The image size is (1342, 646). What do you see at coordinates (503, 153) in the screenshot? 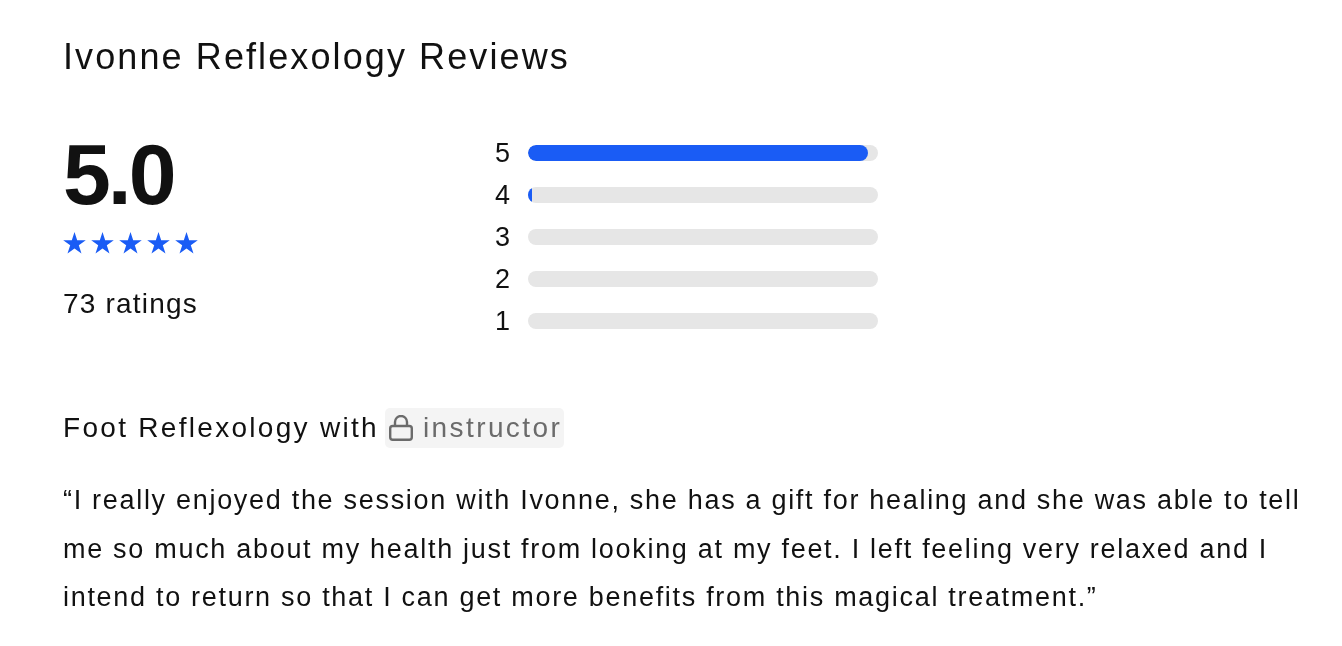
I see `star-level-label: 5` at bounding box center [503, 153].